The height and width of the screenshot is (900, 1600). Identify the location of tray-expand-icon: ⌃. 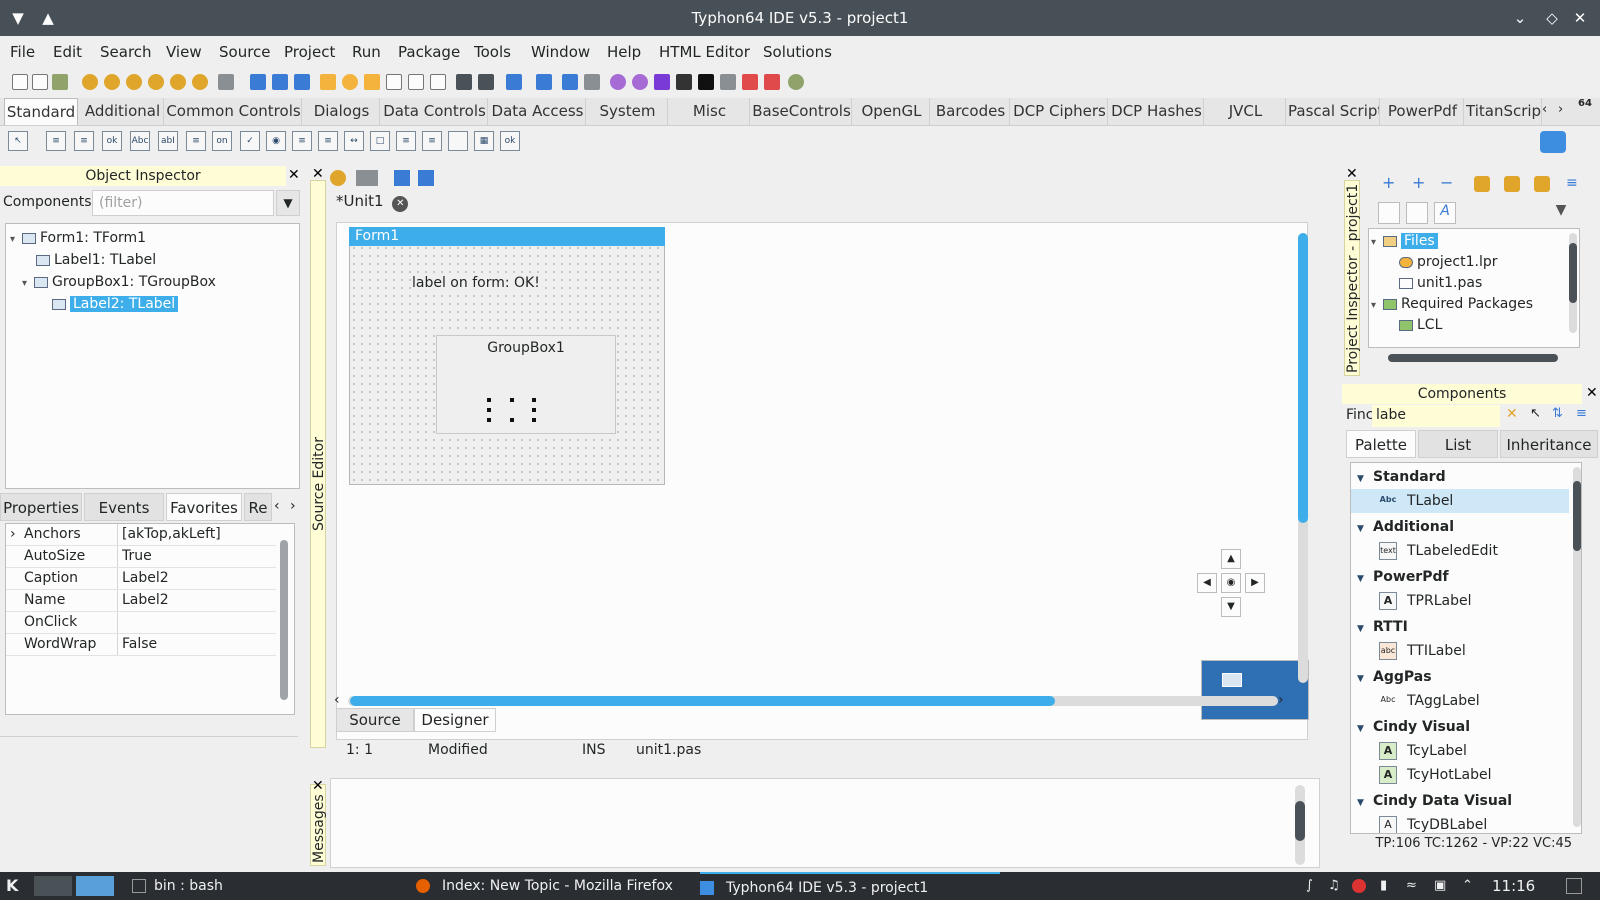
(1467, 886).